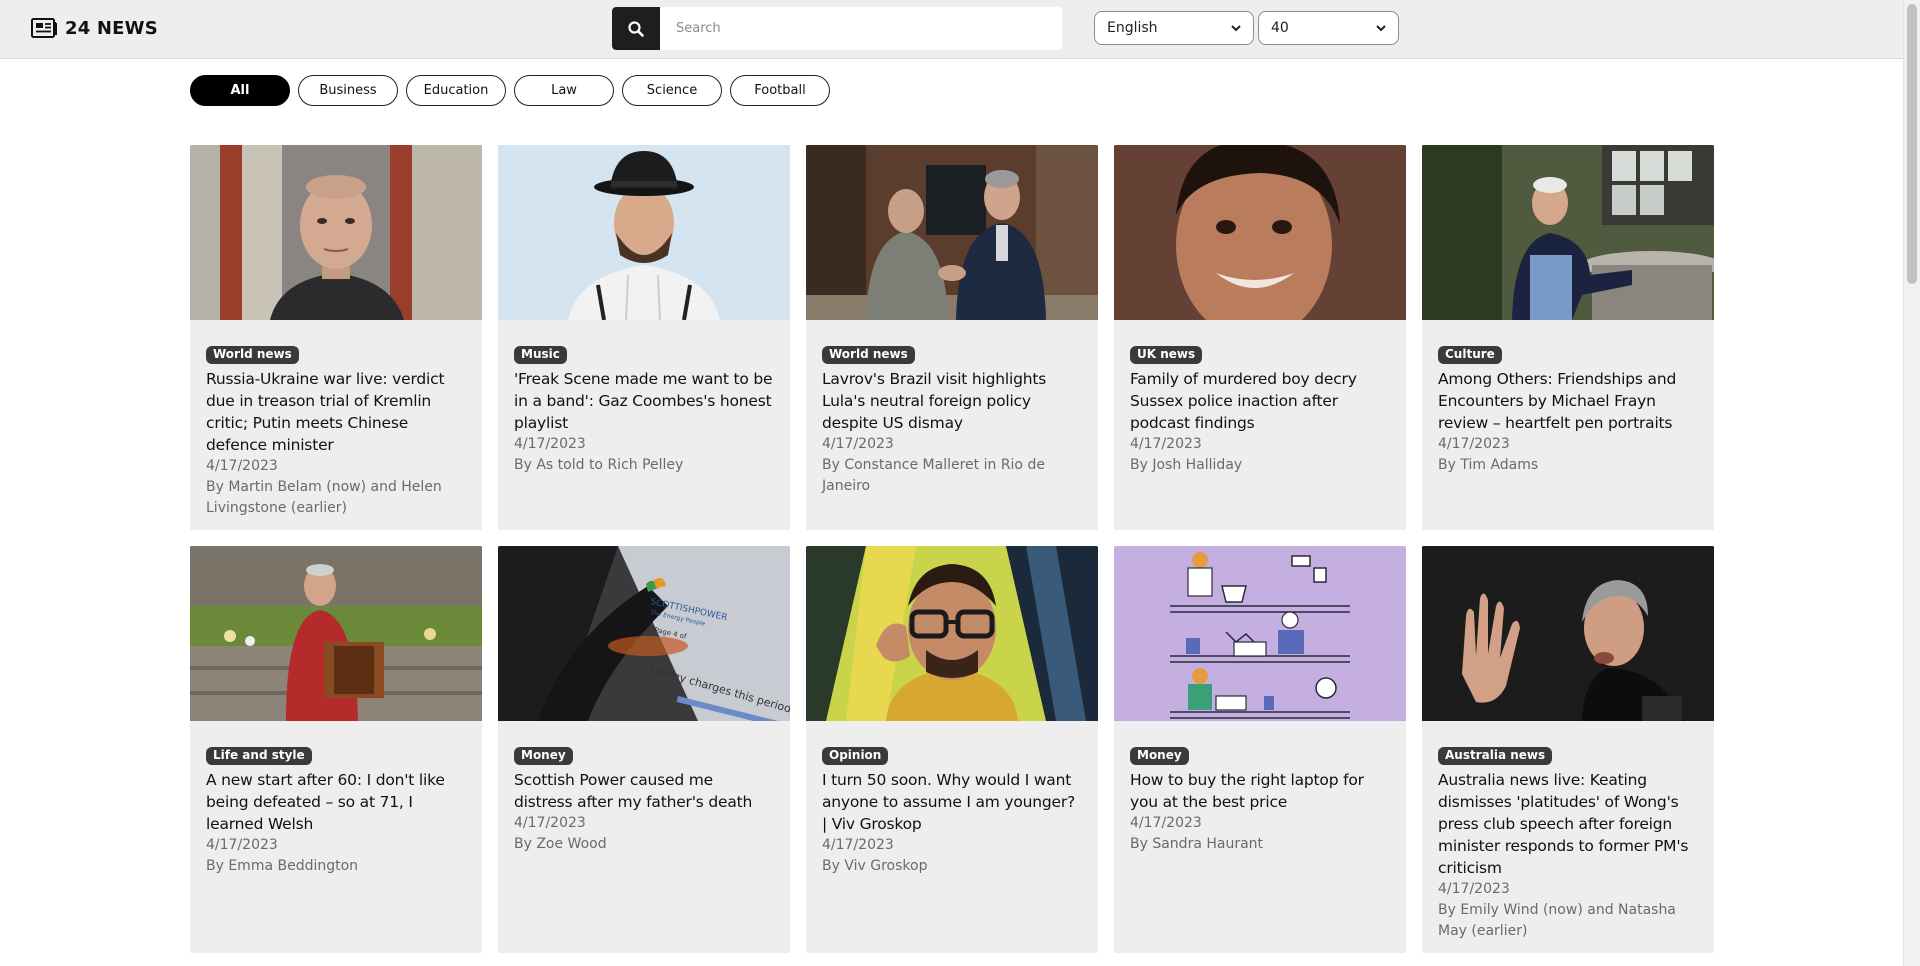 Image resolution: width=1920 pixels, height=966 pixels. Describe the element at coordinates (1495, 756) in the screenshot. I see `category-badge: Australia news` at that location.